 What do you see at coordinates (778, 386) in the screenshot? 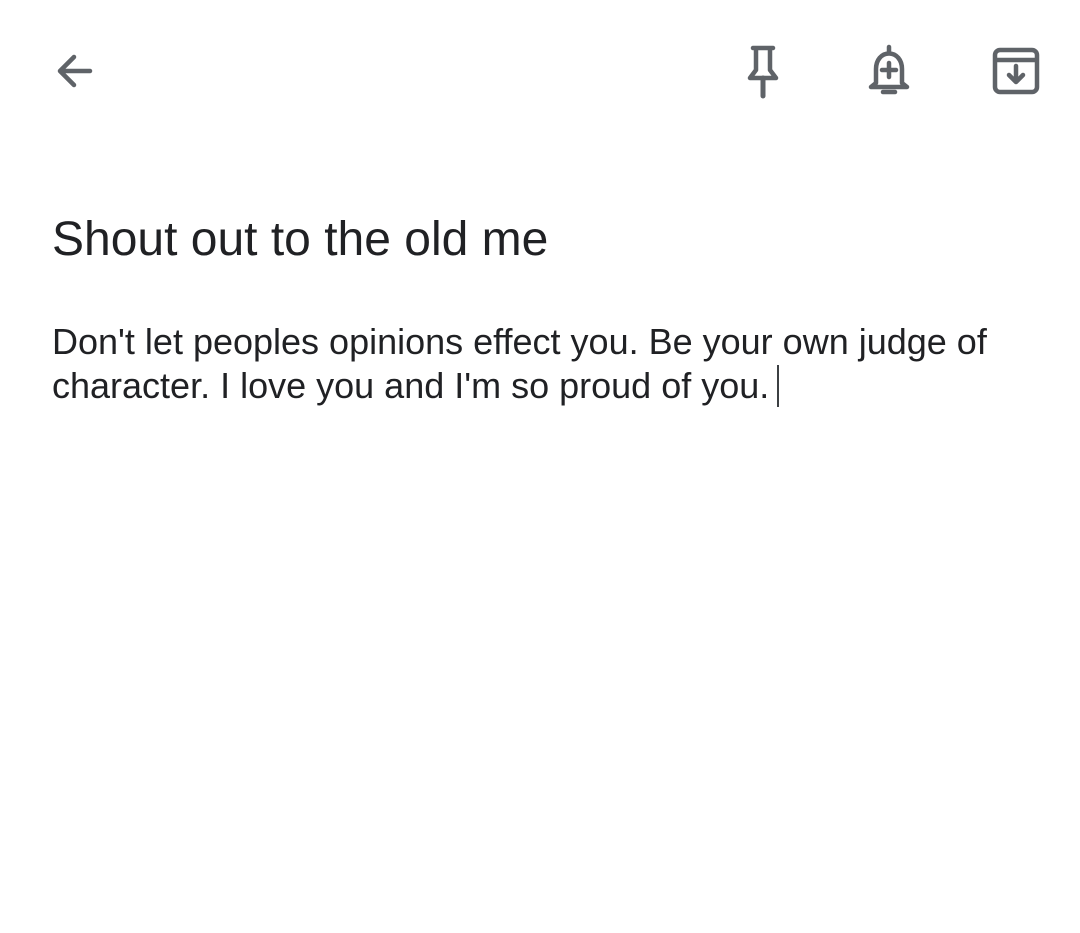
I see `text-cursor` at bounding box center [778, 386].